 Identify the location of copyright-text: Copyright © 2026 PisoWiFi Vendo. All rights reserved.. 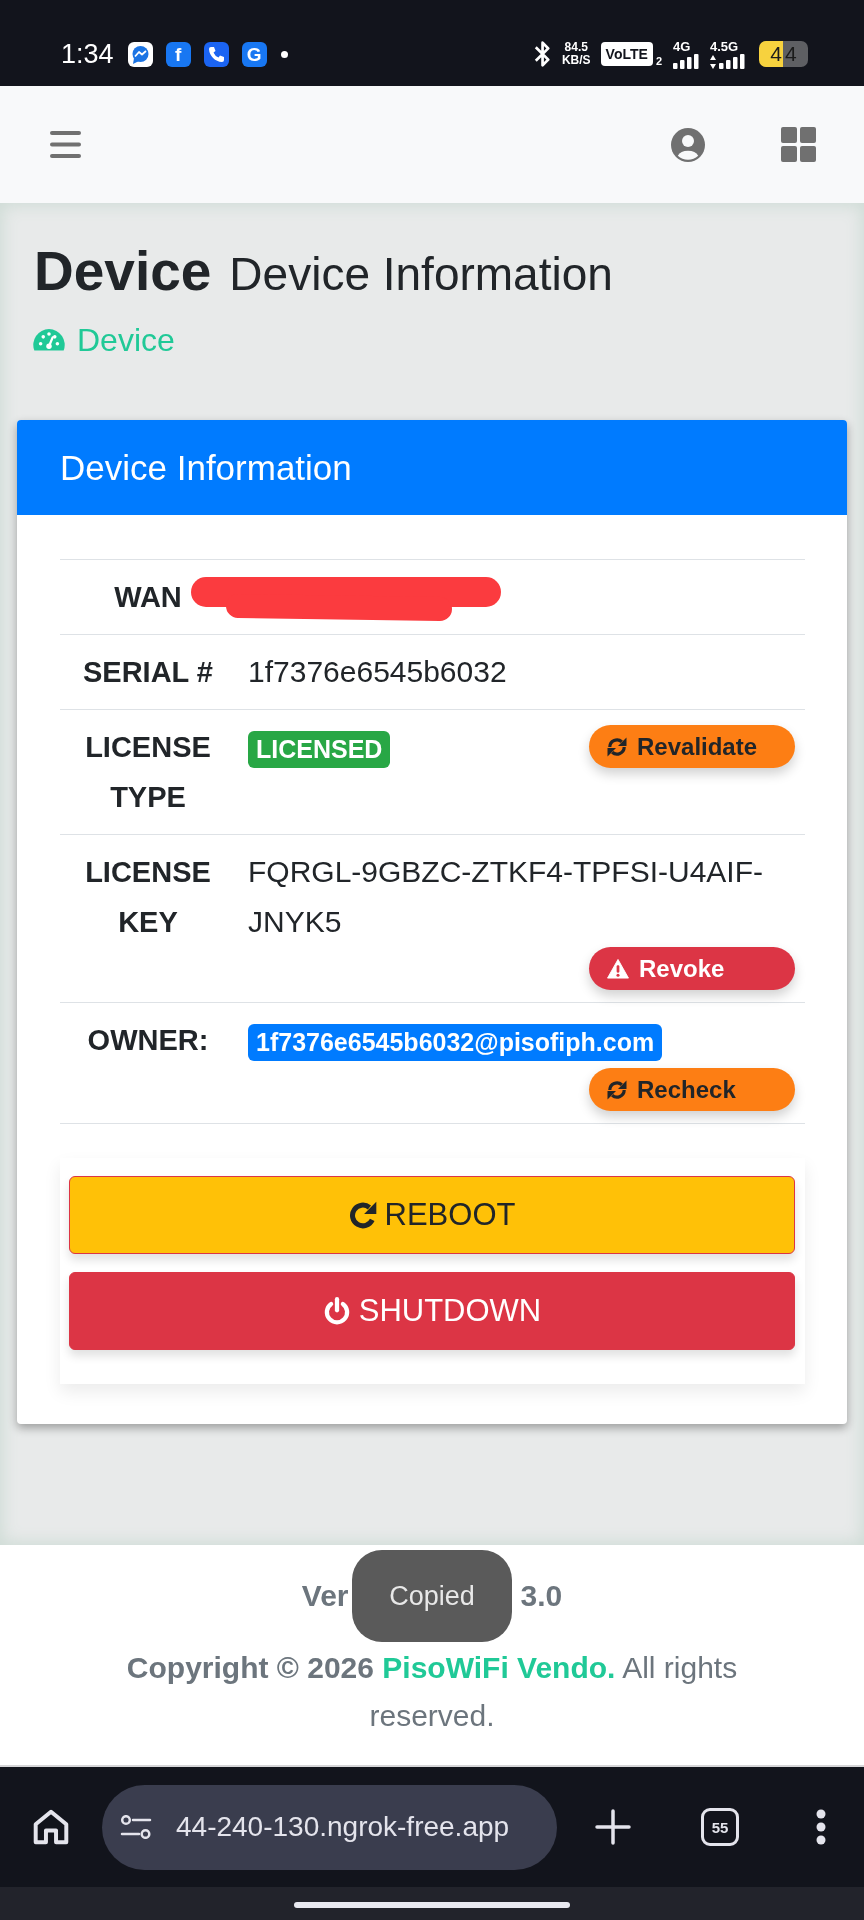
(432, 1692).